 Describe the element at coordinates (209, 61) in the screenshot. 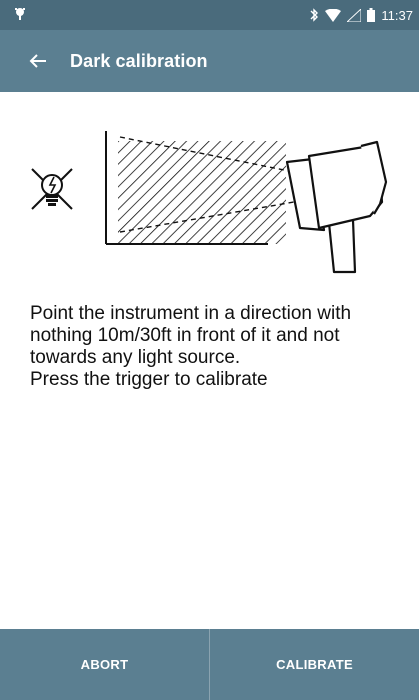

I see `app-bar: Dark calibration` at that location.